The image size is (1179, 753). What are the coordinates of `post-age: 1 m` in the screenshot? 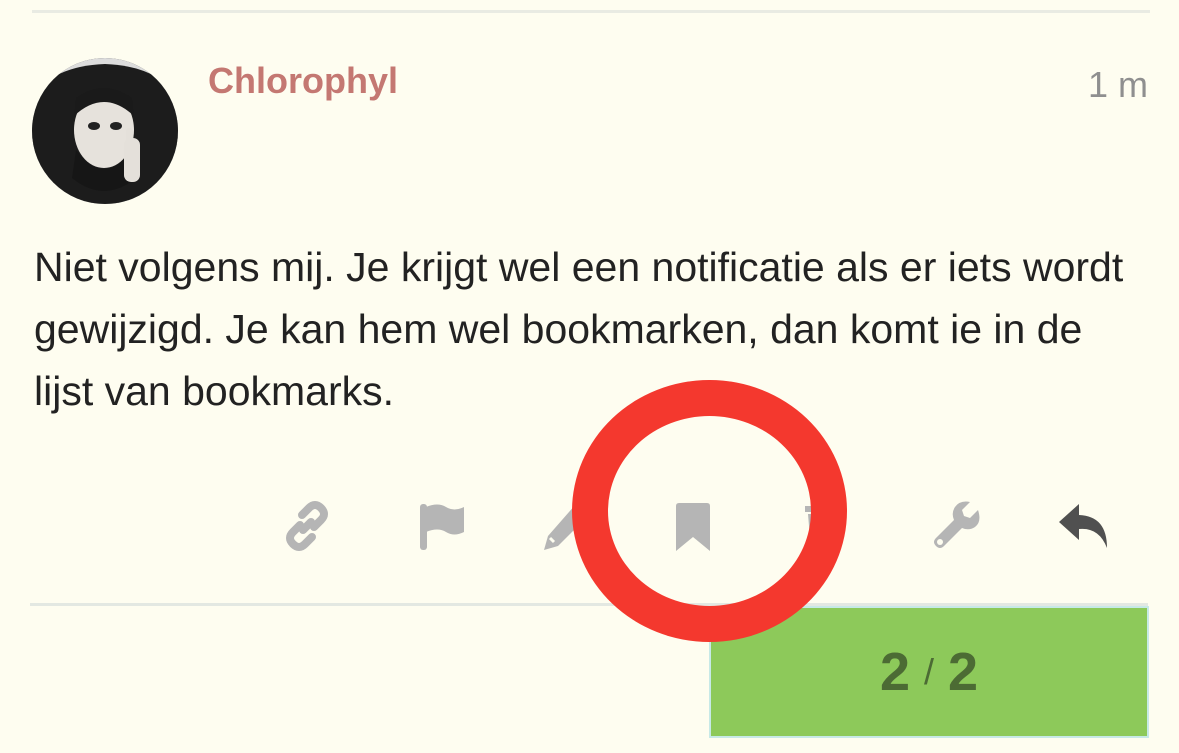 It's located at (1118, 85).